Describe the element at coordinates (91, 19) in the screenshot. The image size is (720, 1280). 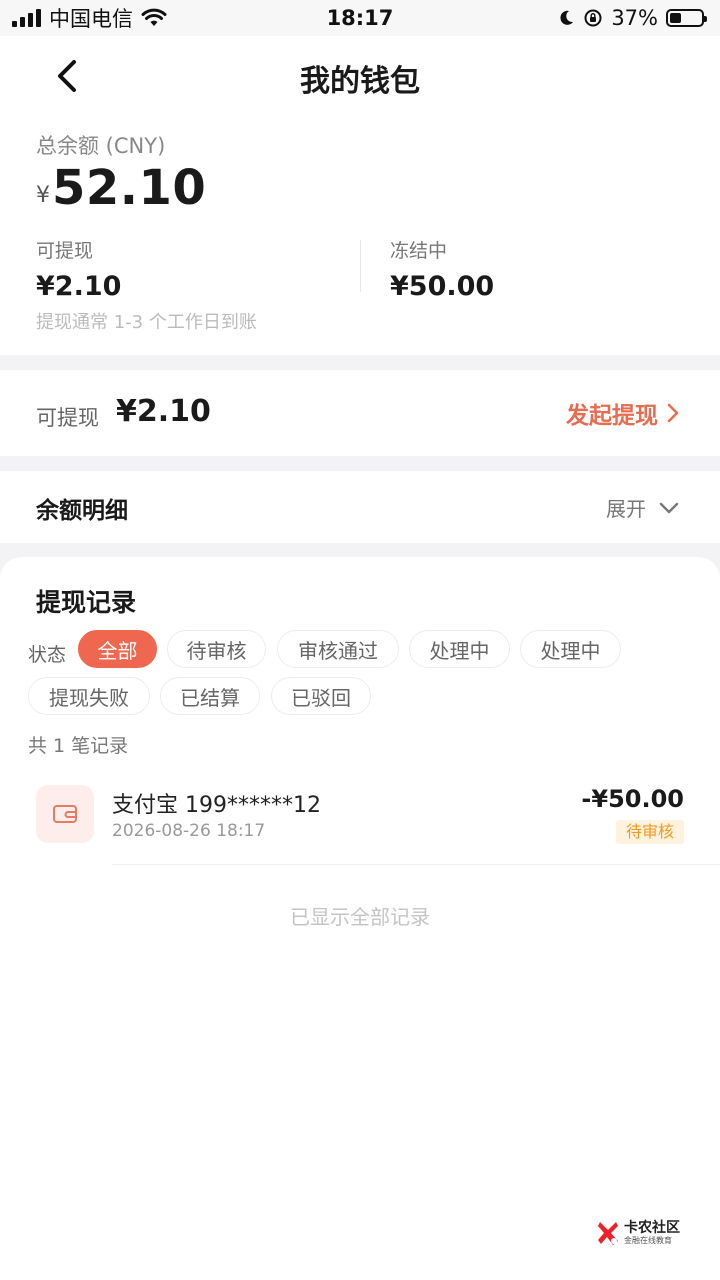
I see `carrier-name: 中国电信` at that location.